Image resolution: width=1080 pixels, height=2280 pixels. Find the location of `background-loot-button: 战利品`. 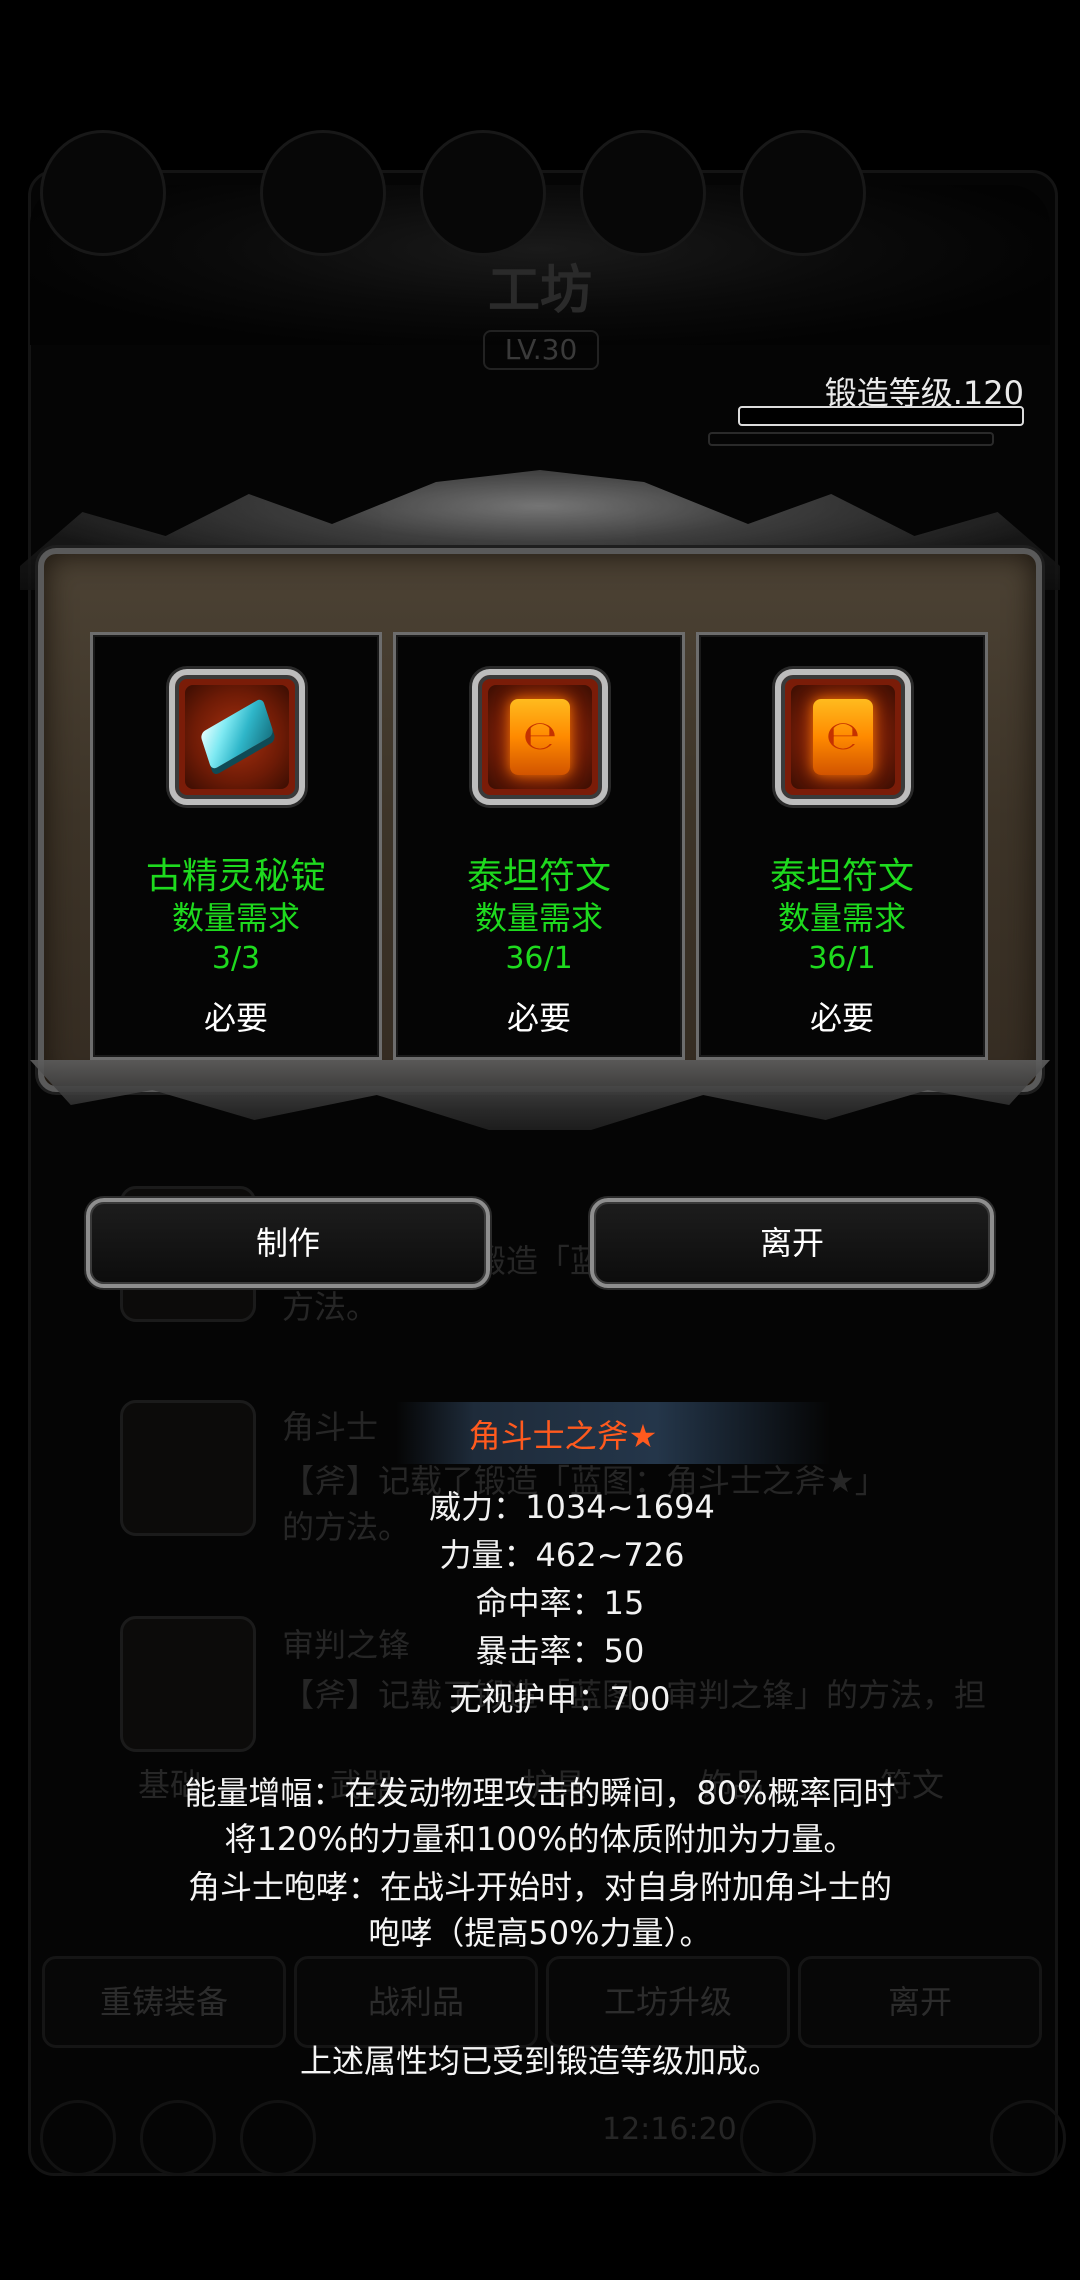

background-loot-button: 战利品 is located at coordinates (416, 2002).